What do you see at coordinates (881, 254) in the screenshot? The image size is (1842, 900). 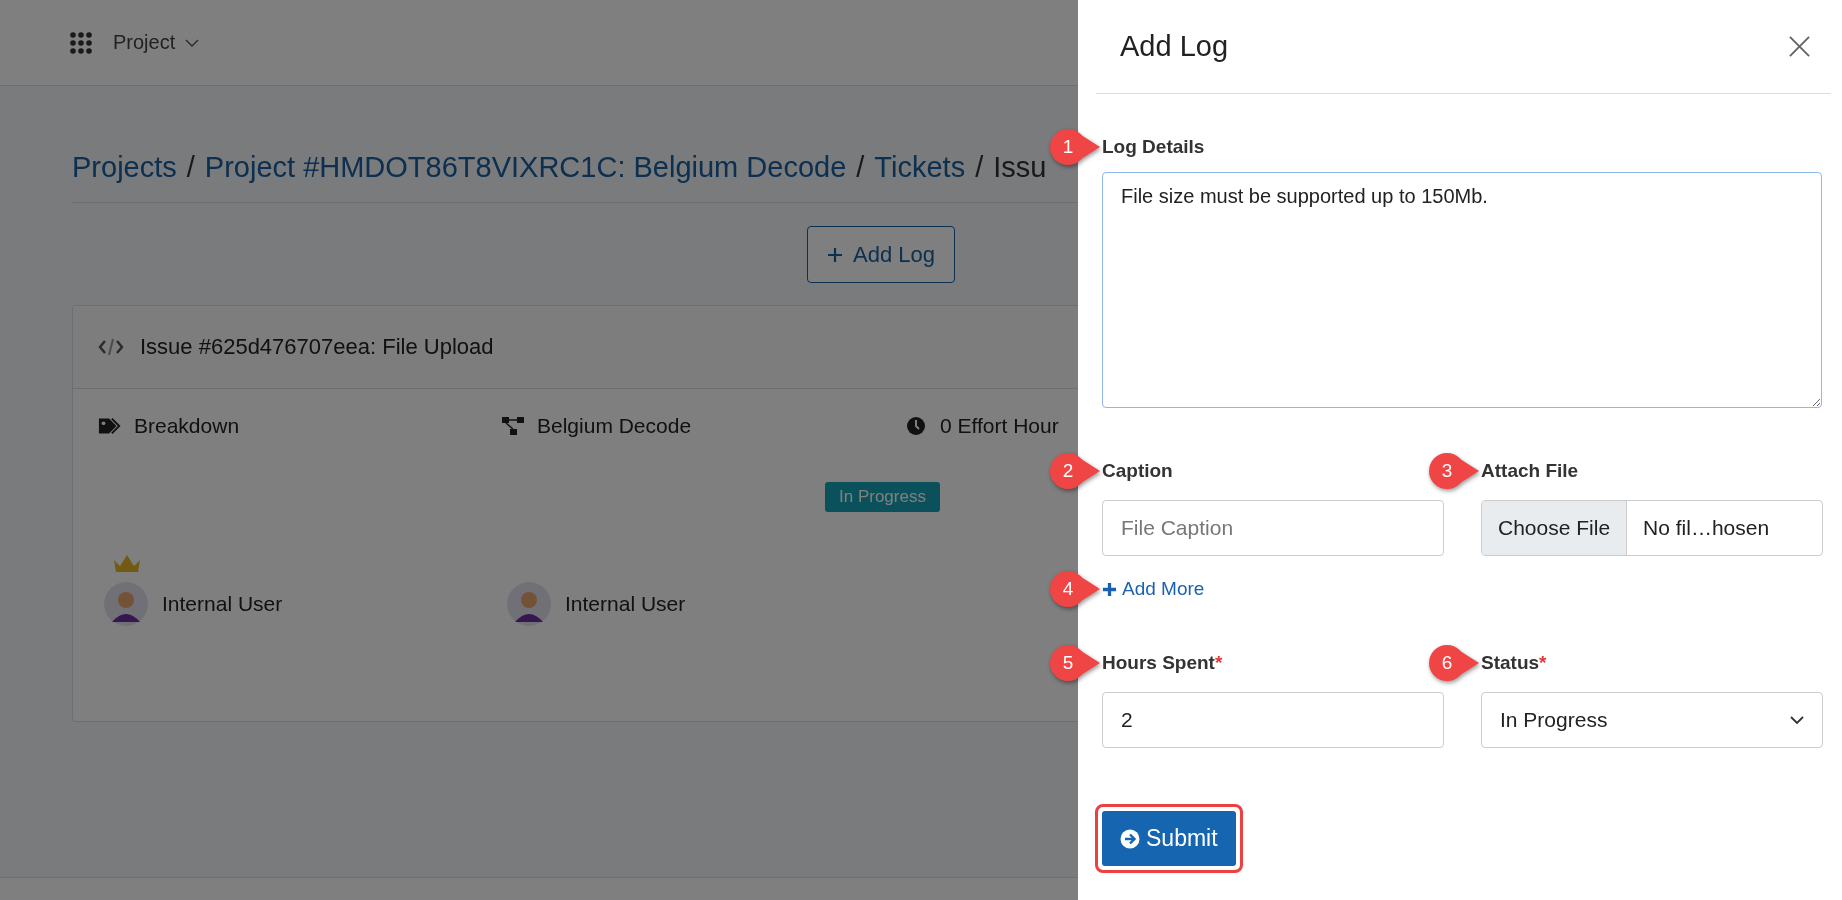 I see `add-log-button: Add Log` at bounding box center [881, 254].